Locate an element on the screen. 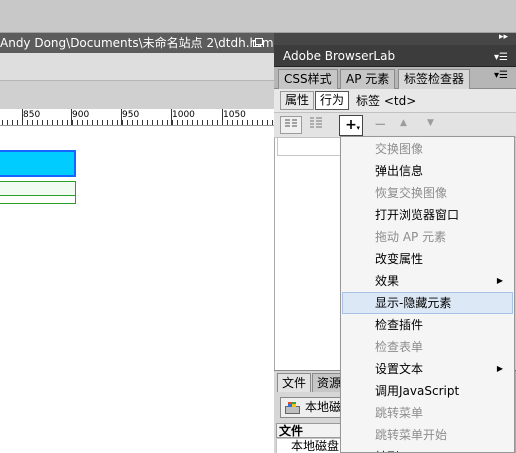 Image resolution: width=516 pixels, height=453 pixels. plus-icon: + is located at coordinates (351, 125).